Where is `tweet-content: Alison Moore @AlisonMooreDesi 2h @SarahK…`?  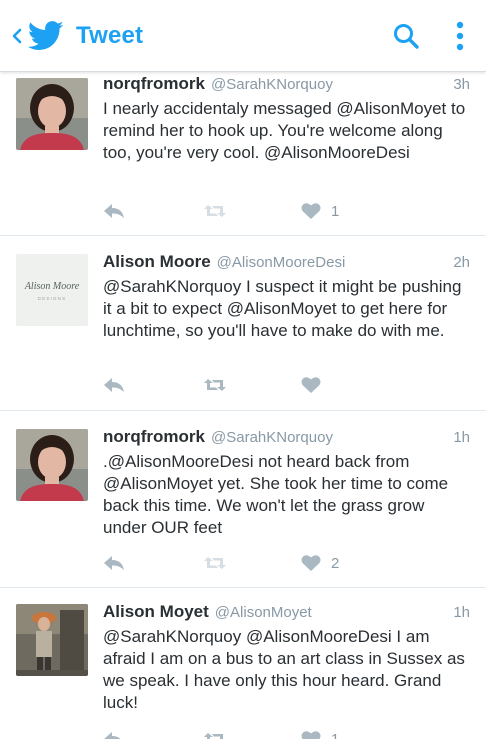 tweet-content: Alison Moore @AlisonMooreDesi 2h @SarahK… is located at coordinates (286, 297).